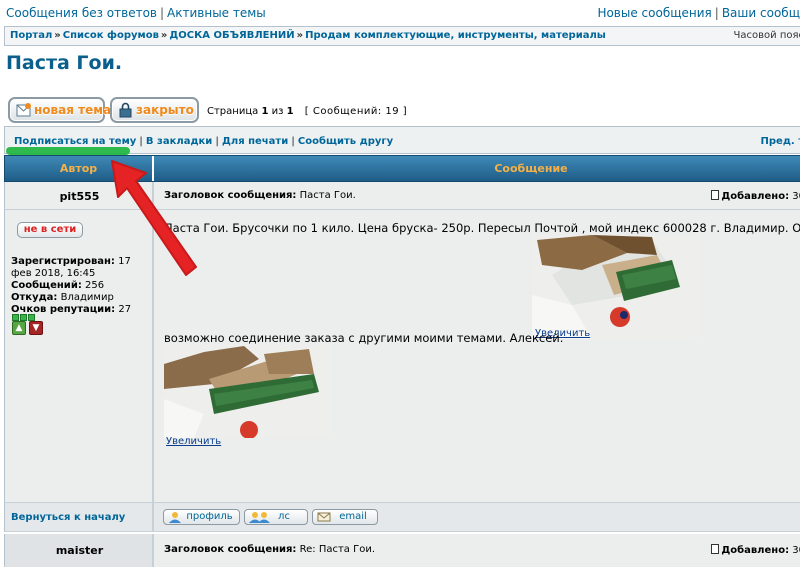 The height and width of the screenshot is (567, 800). I want to click on breadcrumb-board: ДОСКА ОБЪЯВЛЕНИЙ, so click(231, 35).